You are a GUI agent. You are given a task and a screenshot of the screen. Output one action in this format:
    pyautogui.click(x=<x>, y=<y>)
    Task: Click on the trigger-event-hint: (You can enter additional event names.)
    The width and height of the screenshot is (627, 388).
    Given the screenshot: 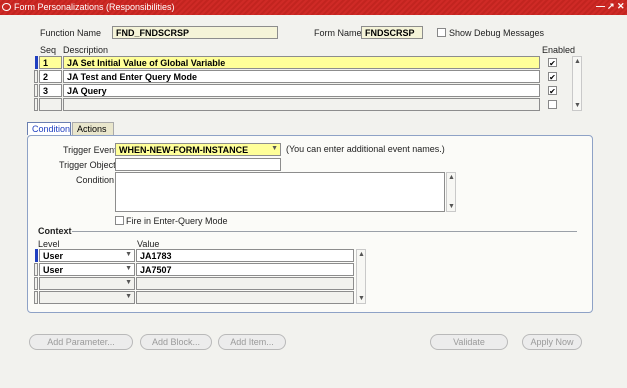 What is the action you would take?
    pyautogui.click(x=365, y=149)
    